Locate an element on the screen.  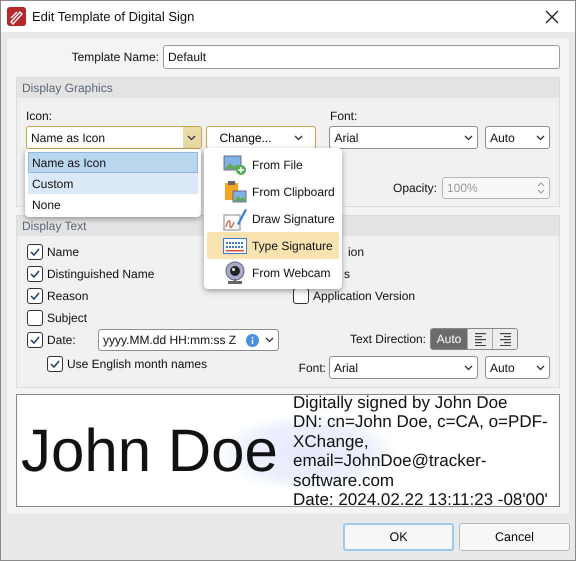
checkbox-label: Subject is located at coordinates (67, 318).